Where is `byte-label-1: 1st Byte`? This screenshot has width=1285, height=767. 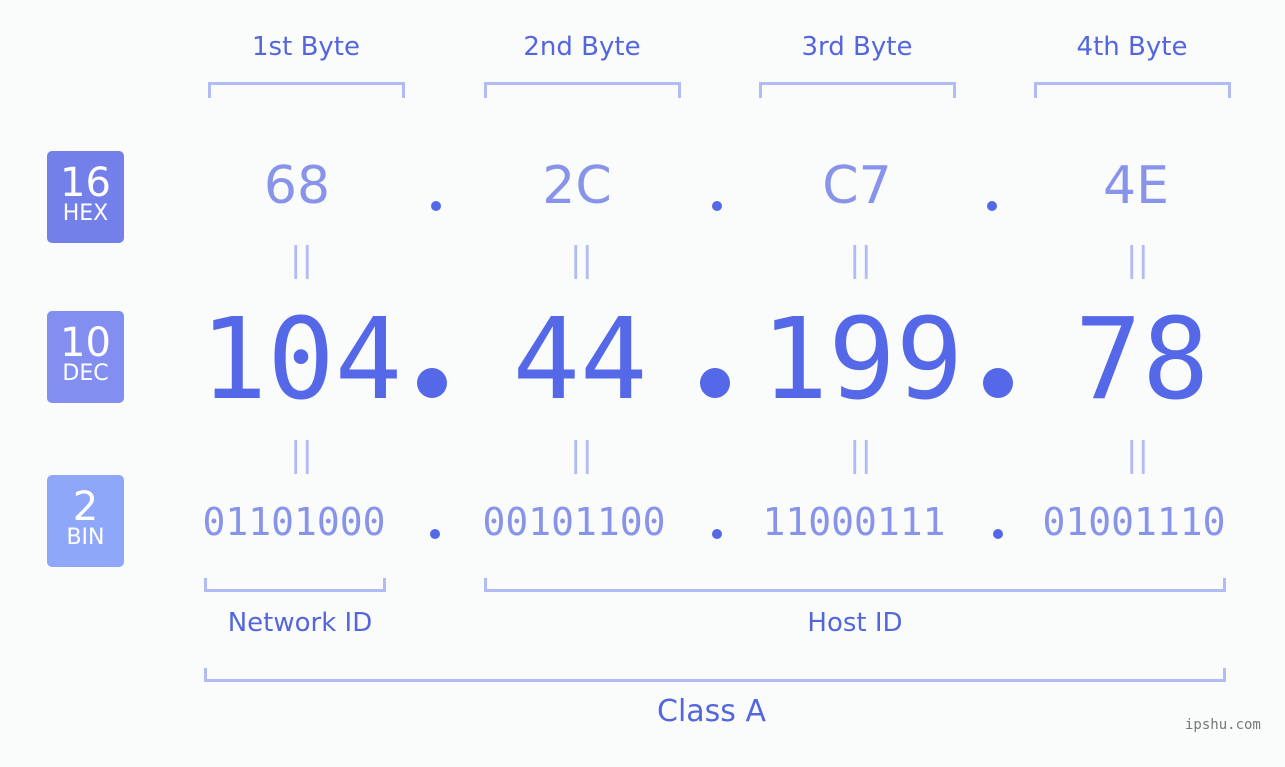 byte-label-1: 1st Byte is located at coordinates (306, 47).